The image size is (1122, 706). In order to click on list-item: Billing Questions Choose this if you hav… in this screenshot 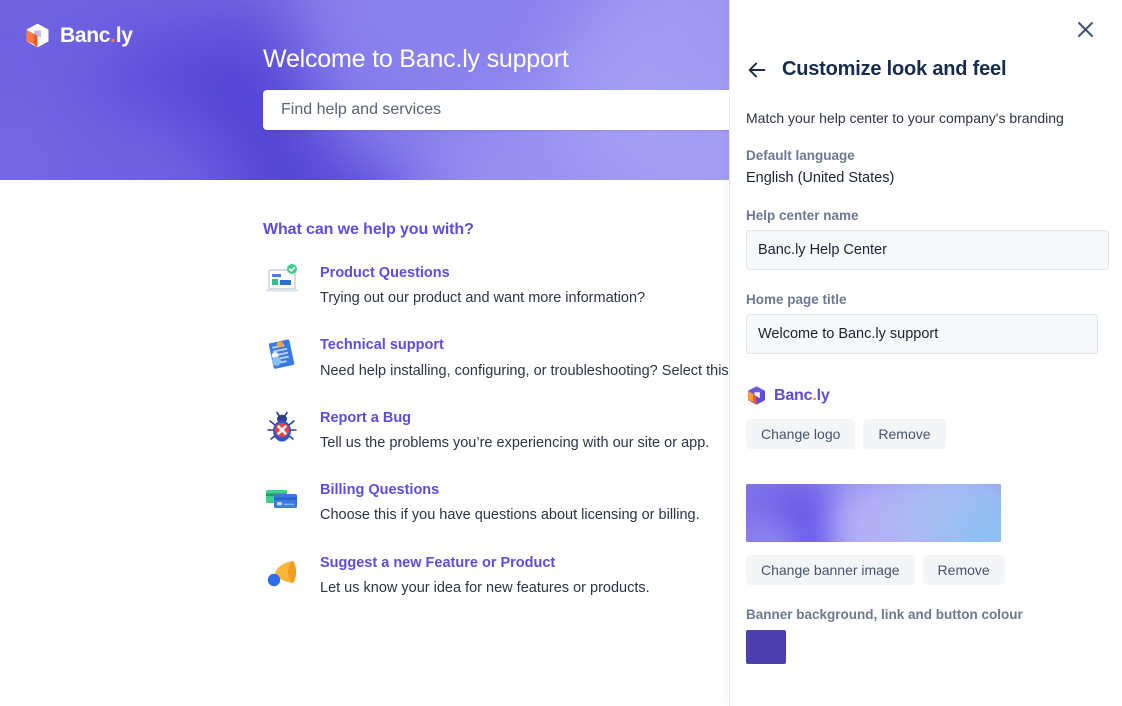, I will do `click(496, 502)`.